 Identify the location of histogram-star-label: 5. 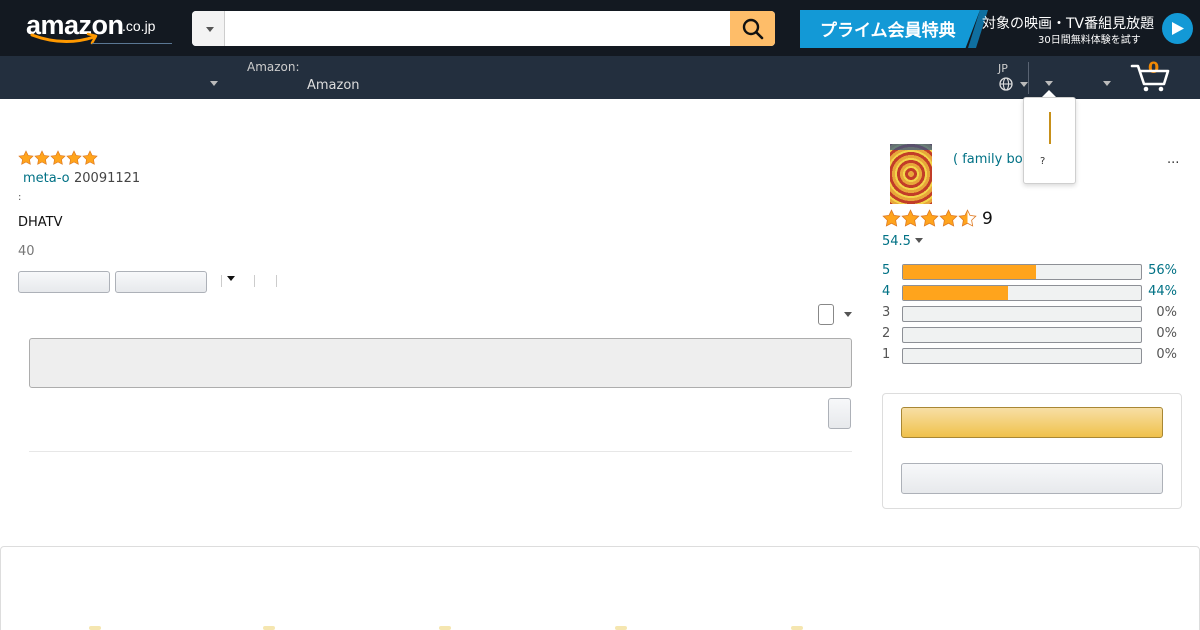
(886, 270).